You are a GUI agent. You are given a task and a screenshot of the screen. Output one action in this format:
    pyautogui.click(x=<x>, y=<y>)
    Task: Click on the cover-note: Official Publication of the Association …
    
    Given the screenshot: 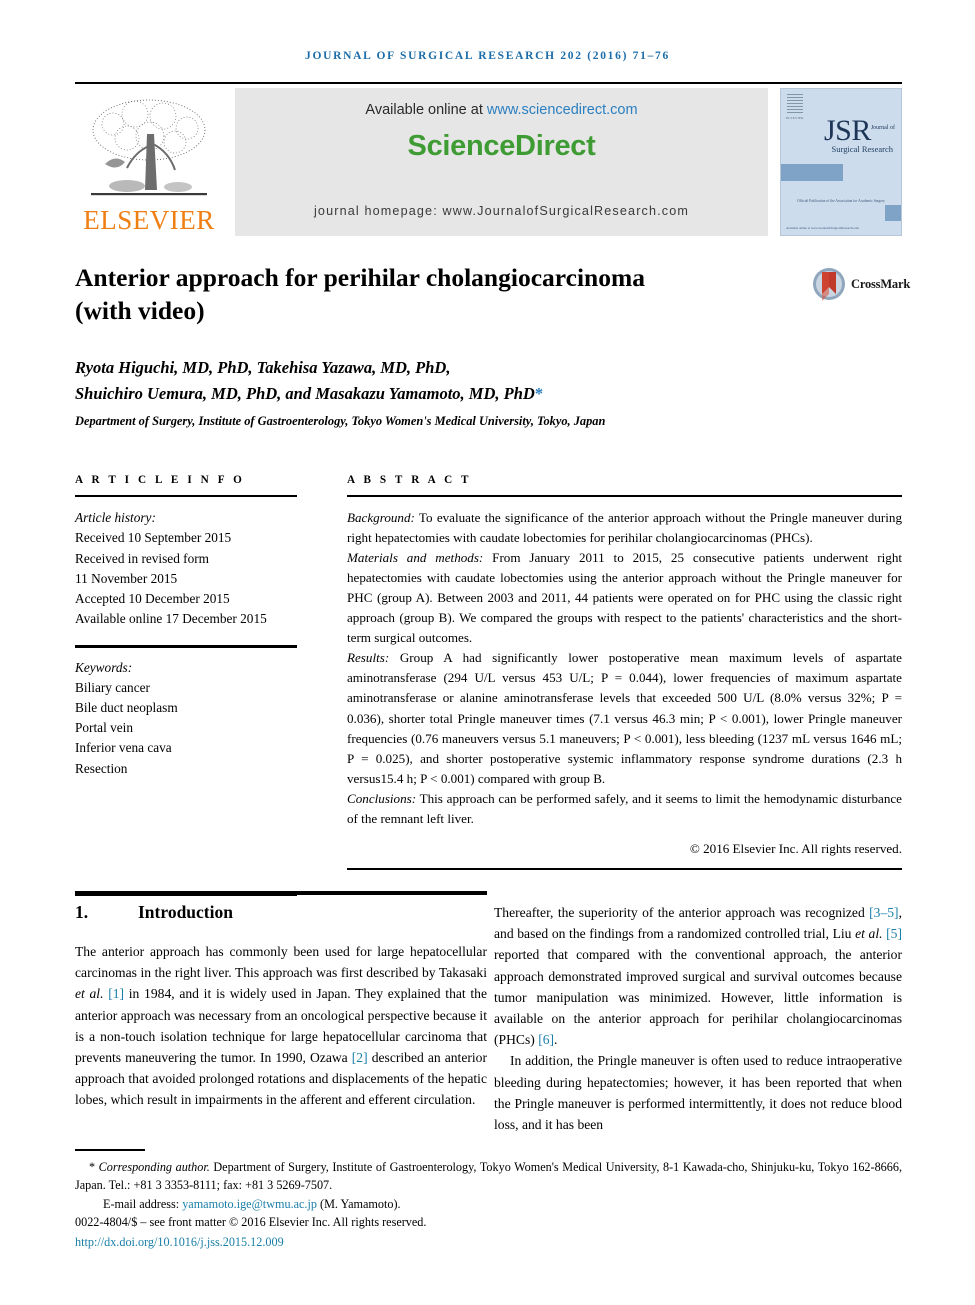 What is the action you would take?
    pyautogui.click(x=841, y=201)
    